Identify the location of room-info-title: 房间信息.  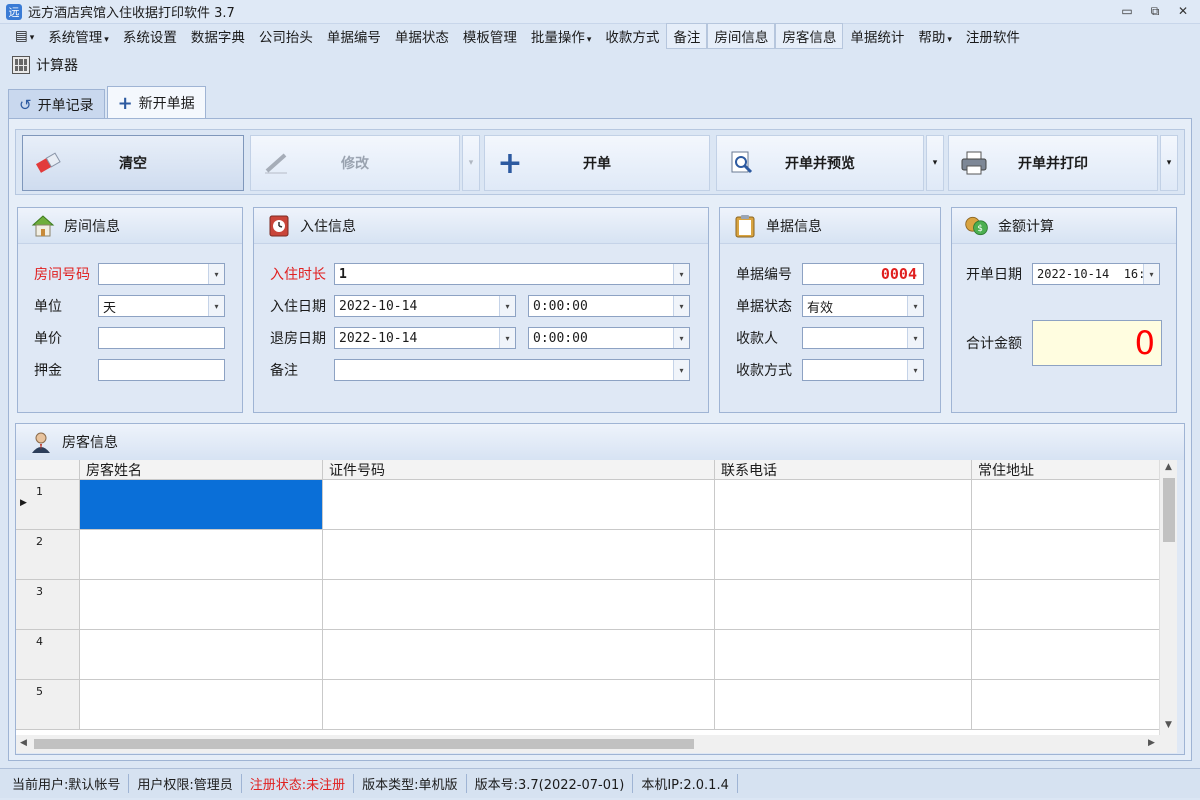
(92, 226).